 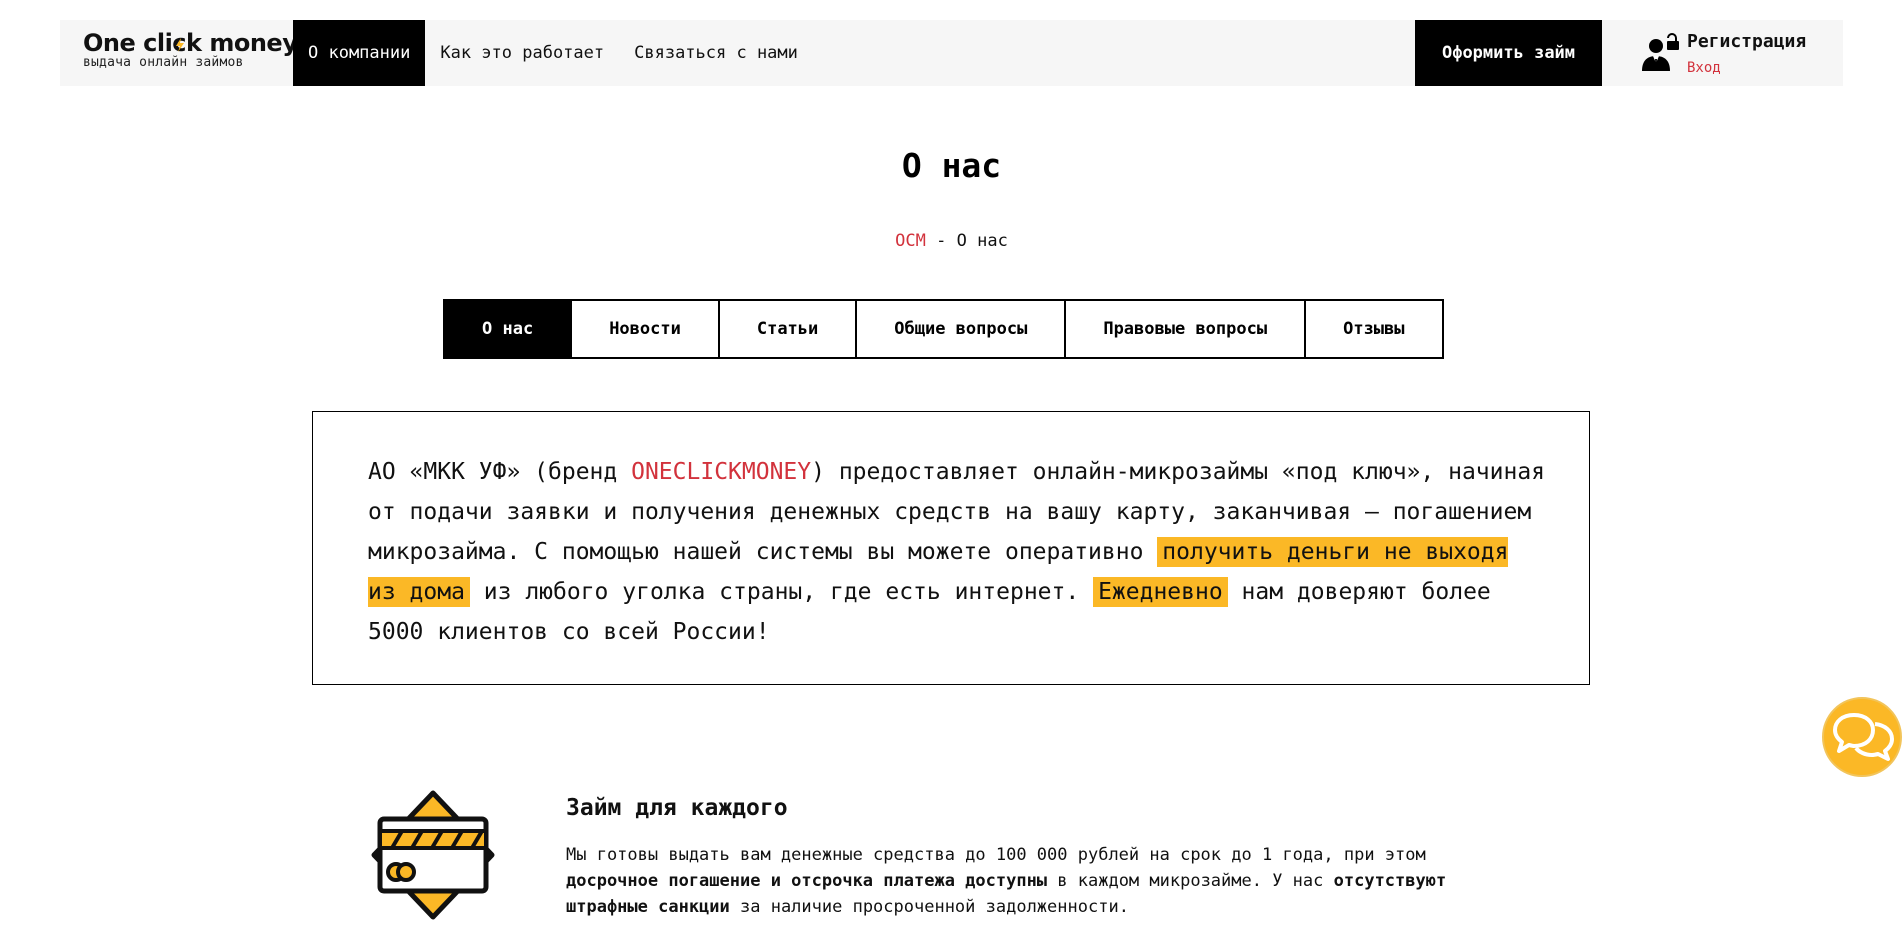 What do you see at coordinates (677, 808) in the screenshot?
I see `feature-title: Займ для каждого` at bounding box center [677, 808].